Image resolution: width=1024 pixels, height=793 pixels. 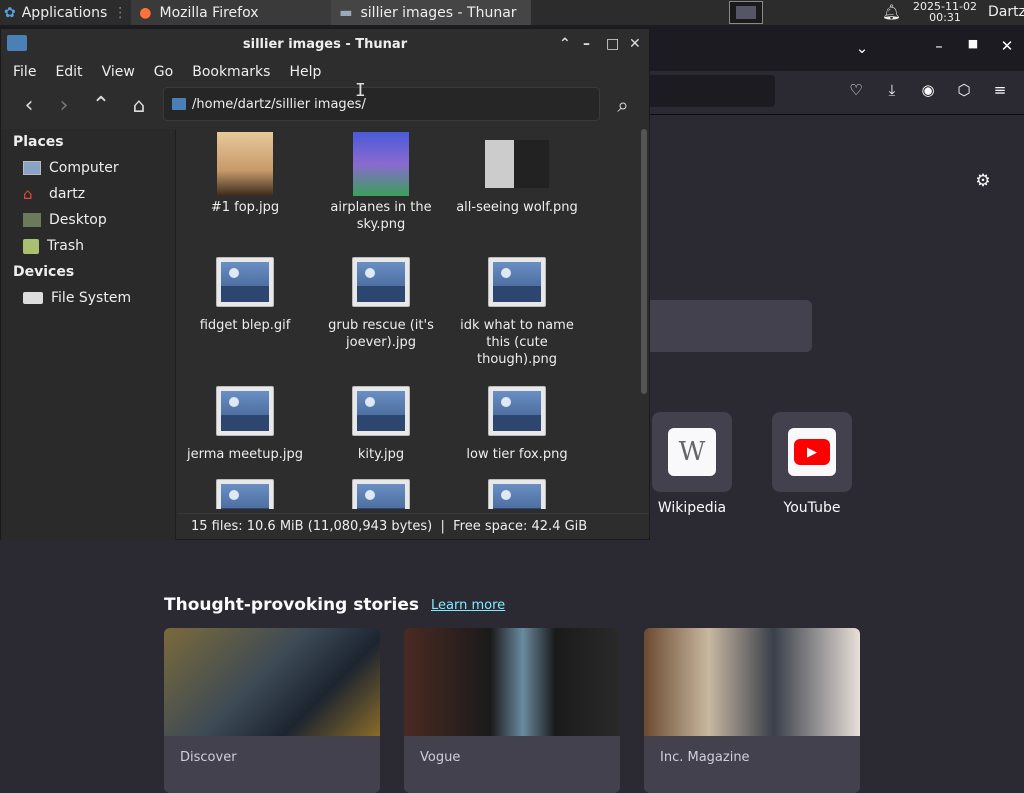 What do you see at coordinates (928, 90) in the screenshot?
I see `account-icon: ◉` at bounding box center [928, 90].